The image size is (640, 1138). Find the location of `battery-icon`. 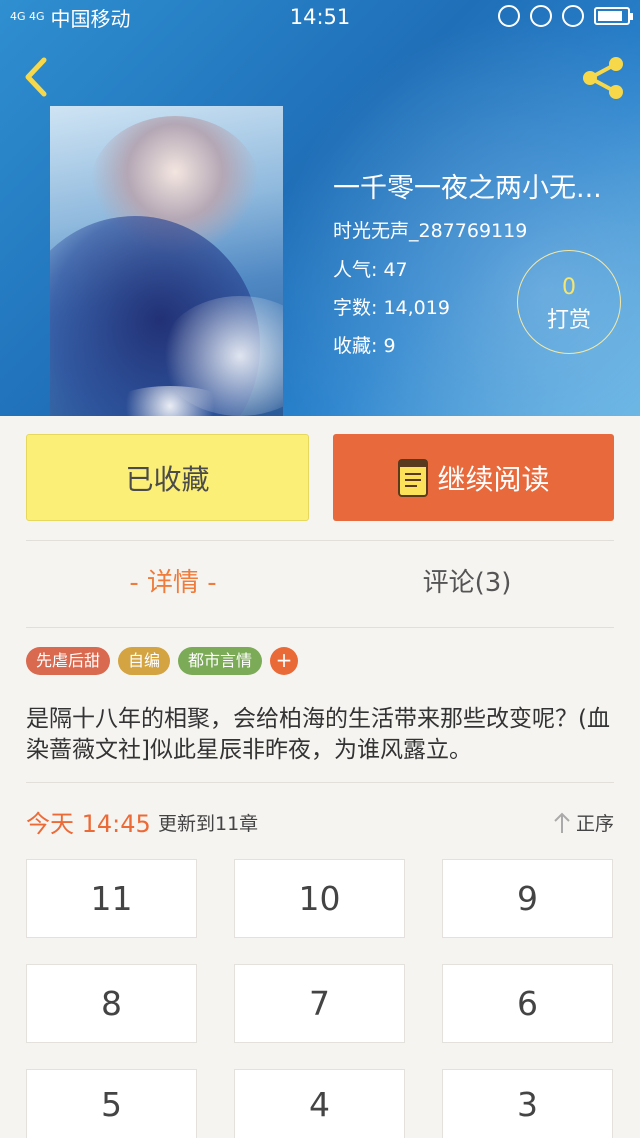

battery-icon is located at coordinates (613, 16).